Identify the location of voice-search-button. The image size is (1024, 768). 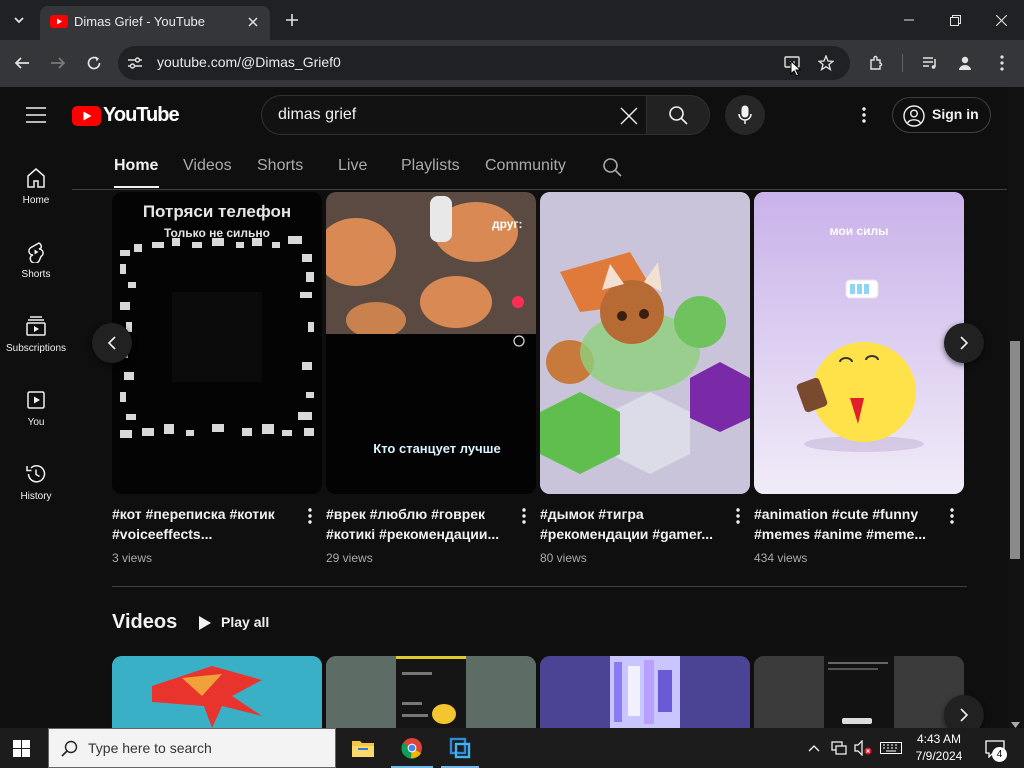
(745, 115).